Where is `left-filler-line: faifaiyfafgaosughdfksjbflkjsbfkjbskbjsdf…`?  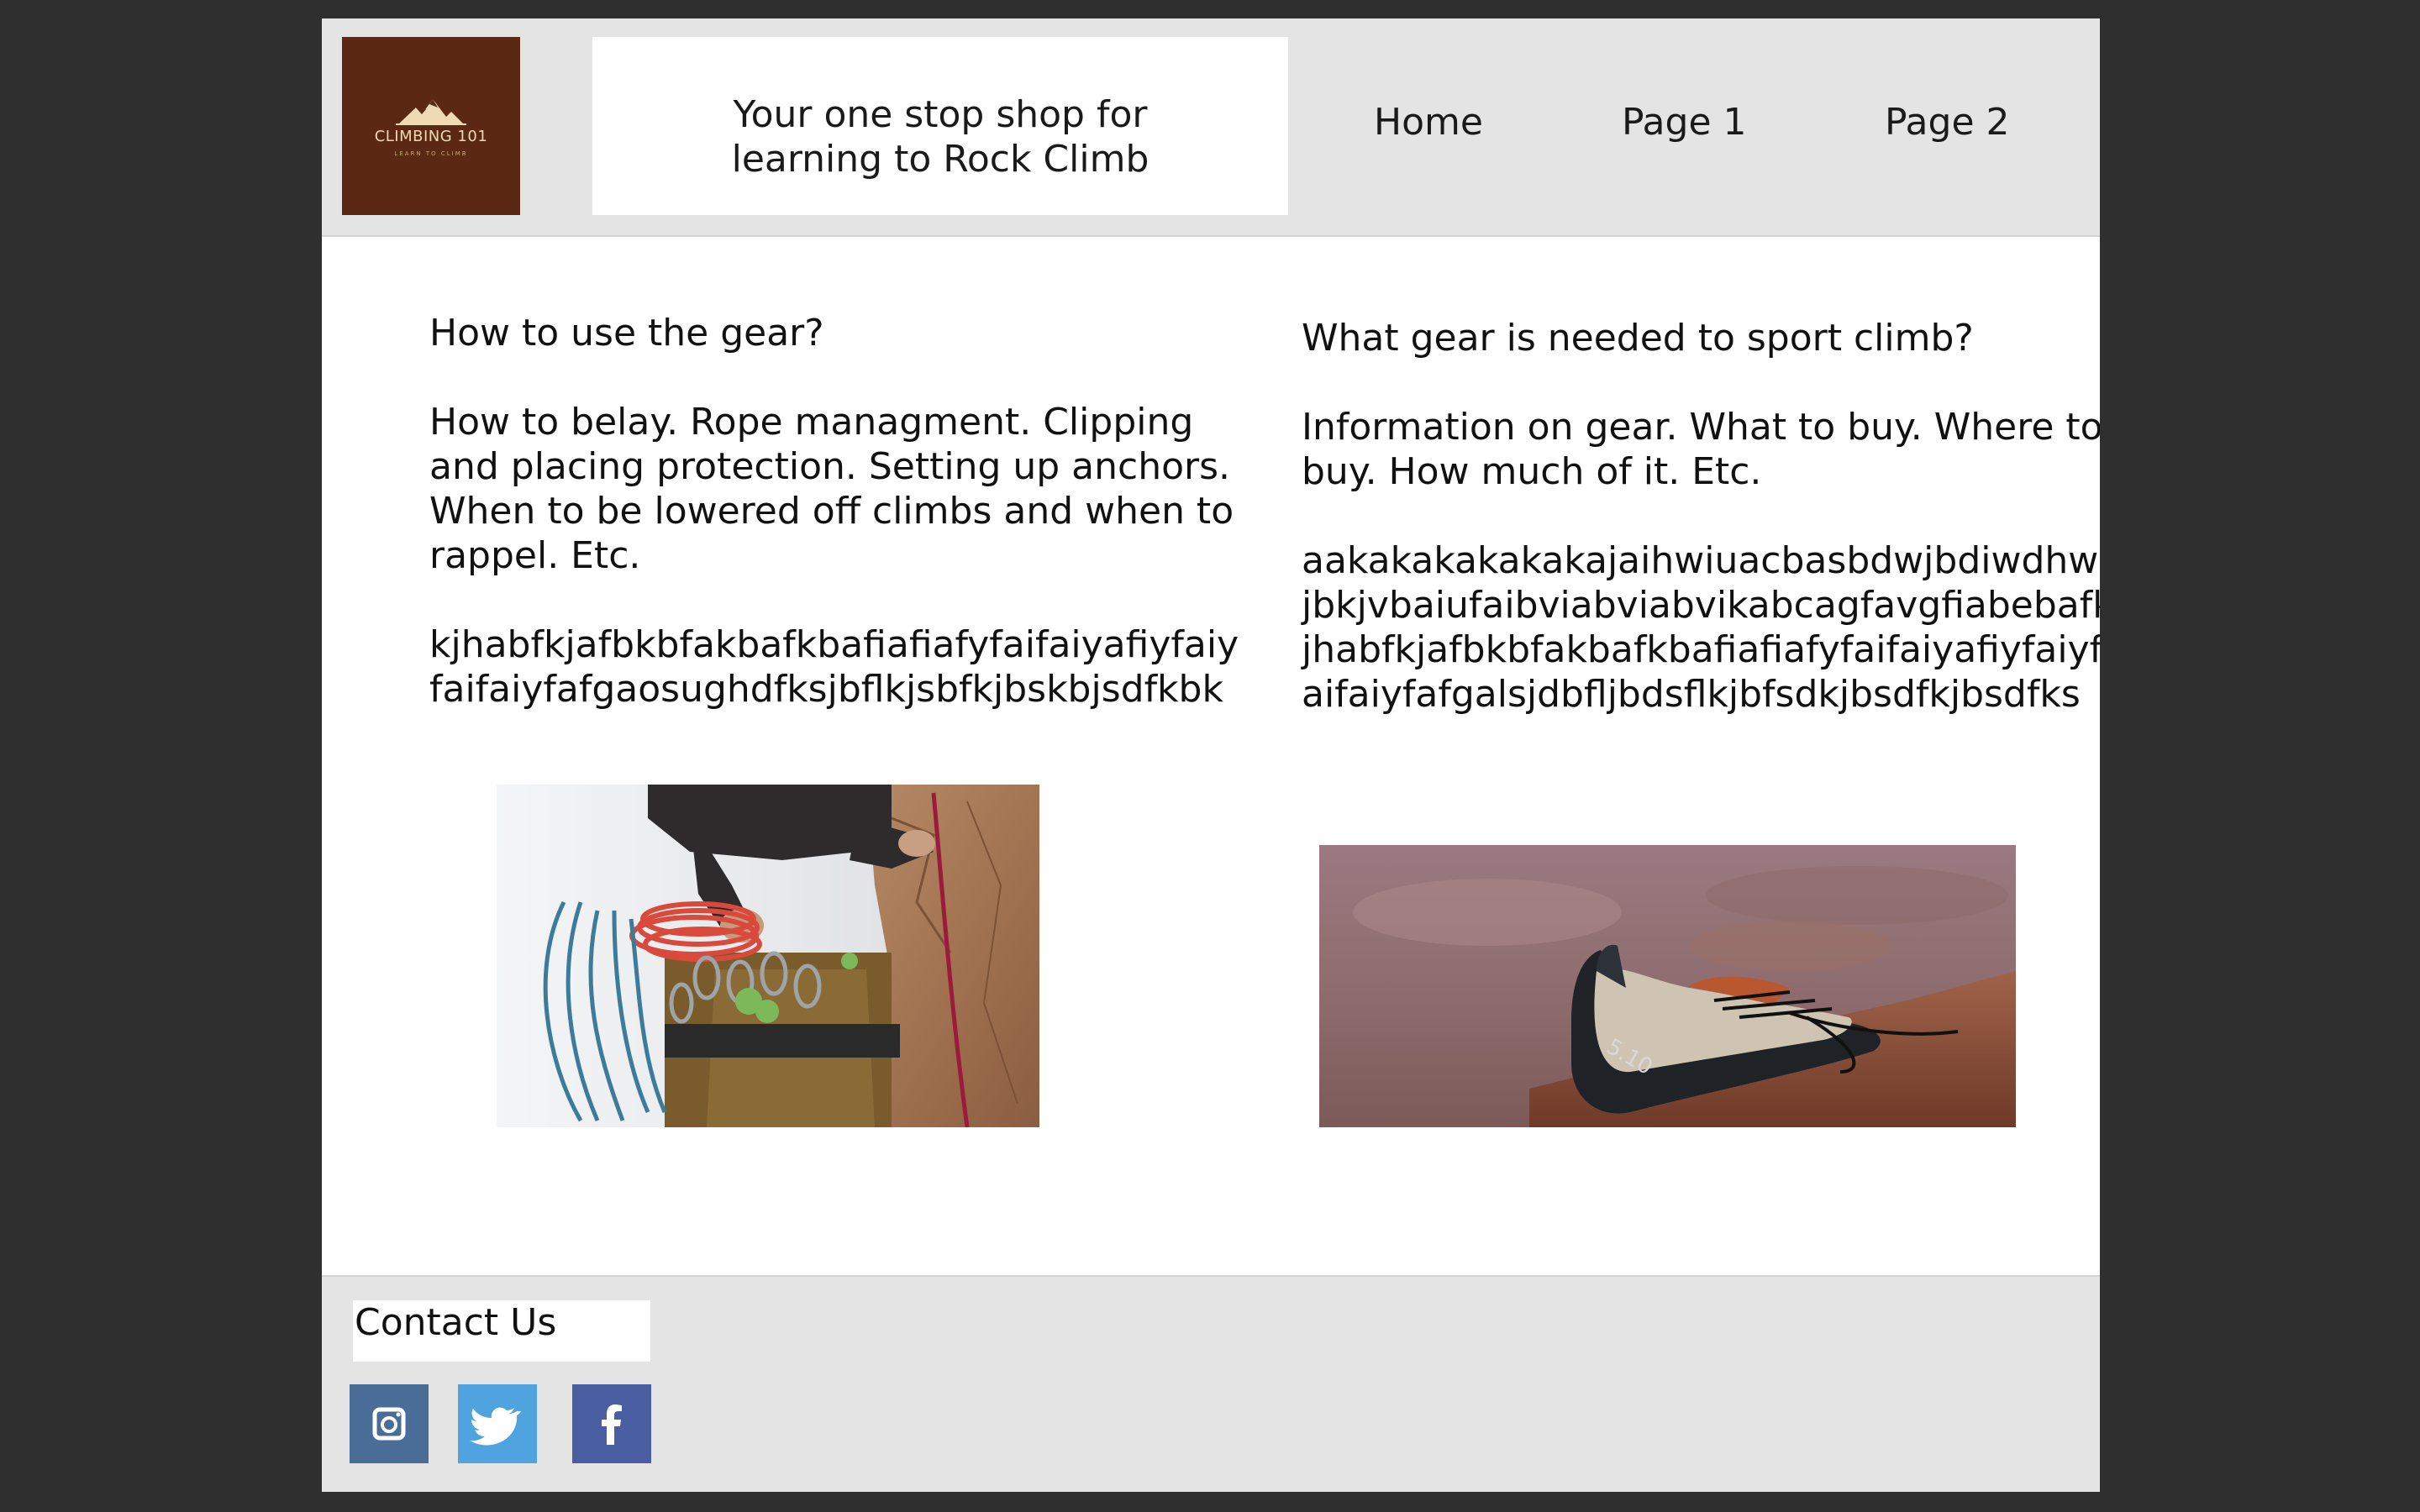
left-filler-line: faifaiyfafgaosughdfksjbflkjsbfkjbskbjsdf… is located at coordinates (826, 689).